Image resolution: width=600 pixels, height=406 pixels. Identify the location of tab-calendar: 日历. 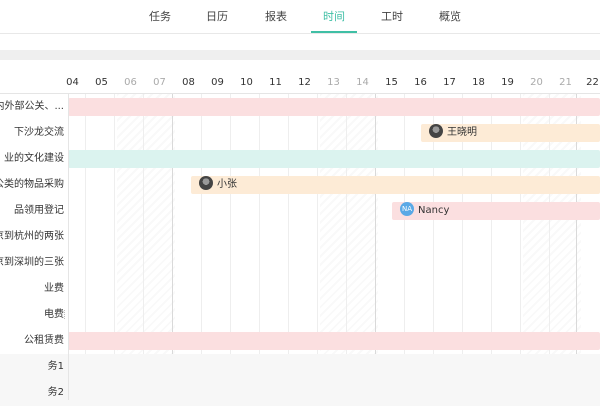
(217, 16).